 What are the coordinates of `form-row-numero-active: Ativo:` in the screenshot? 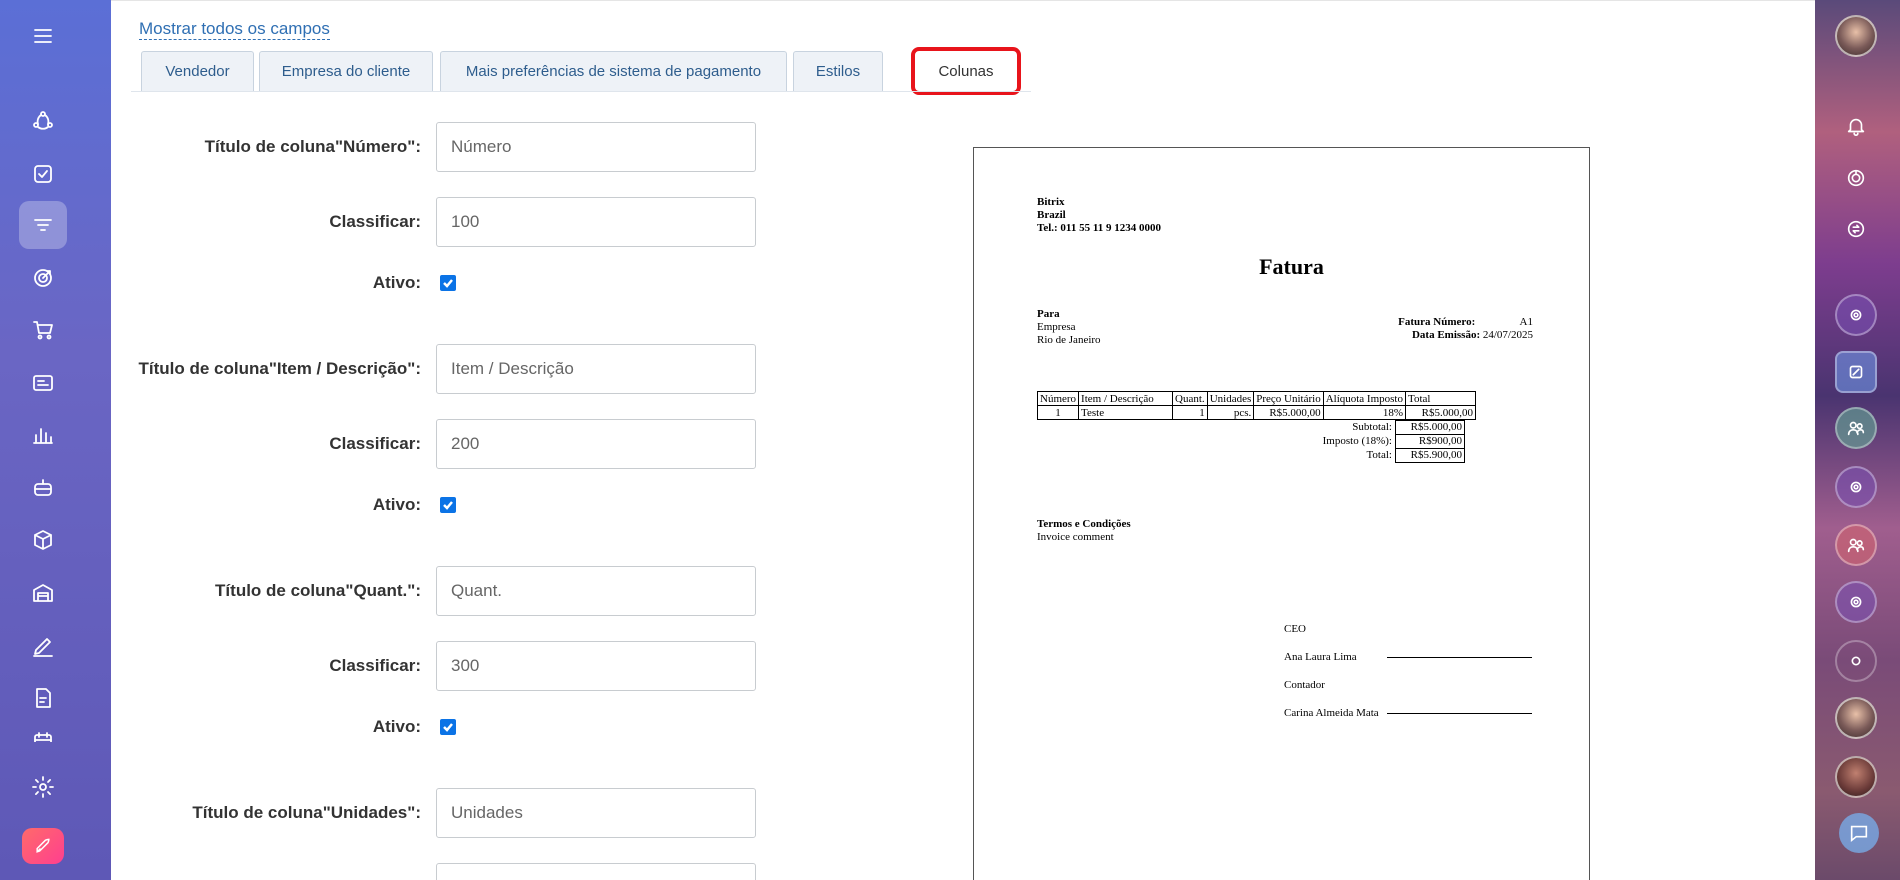 It's located at (436, 283).